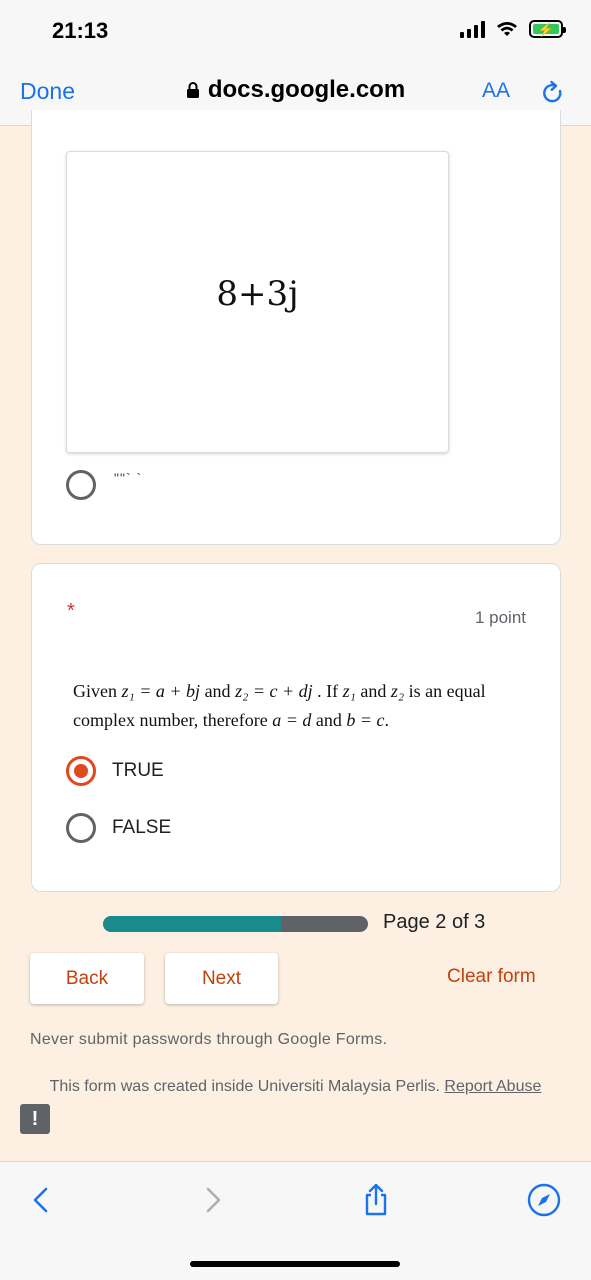 The width and height of the screenshot is (591, 1280). I want to click on home-indicator, so click(295, 1264).